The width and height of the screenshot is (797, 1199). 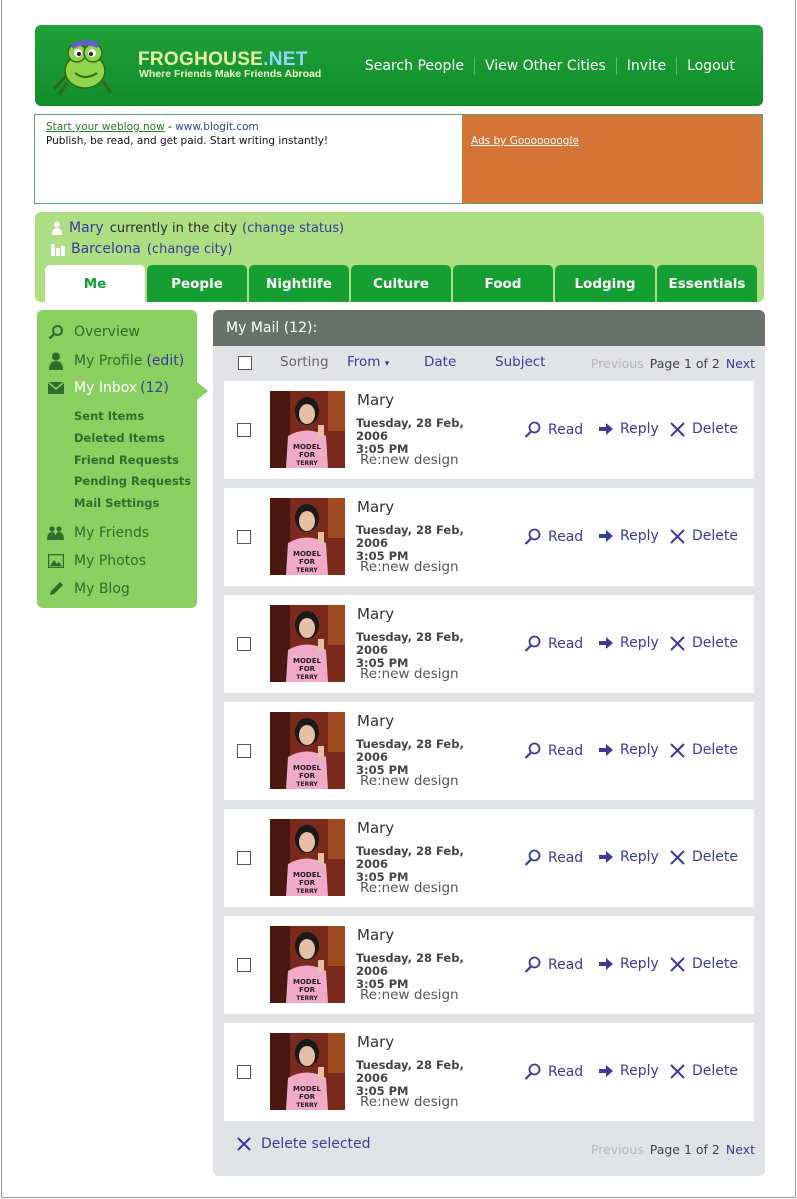 I want to click on caret-down-icon: ▾, so click(x=387, y=364).